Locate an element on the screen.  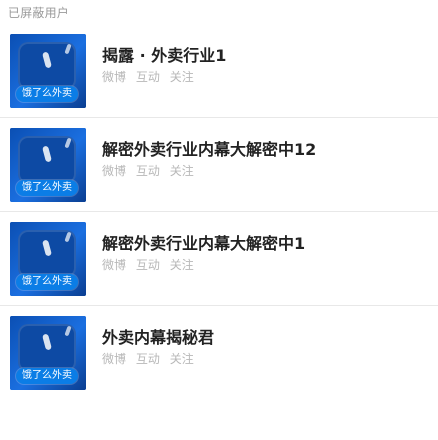
user-name: 外卖内幕揭秘君 is located at coordinates (158, 336).